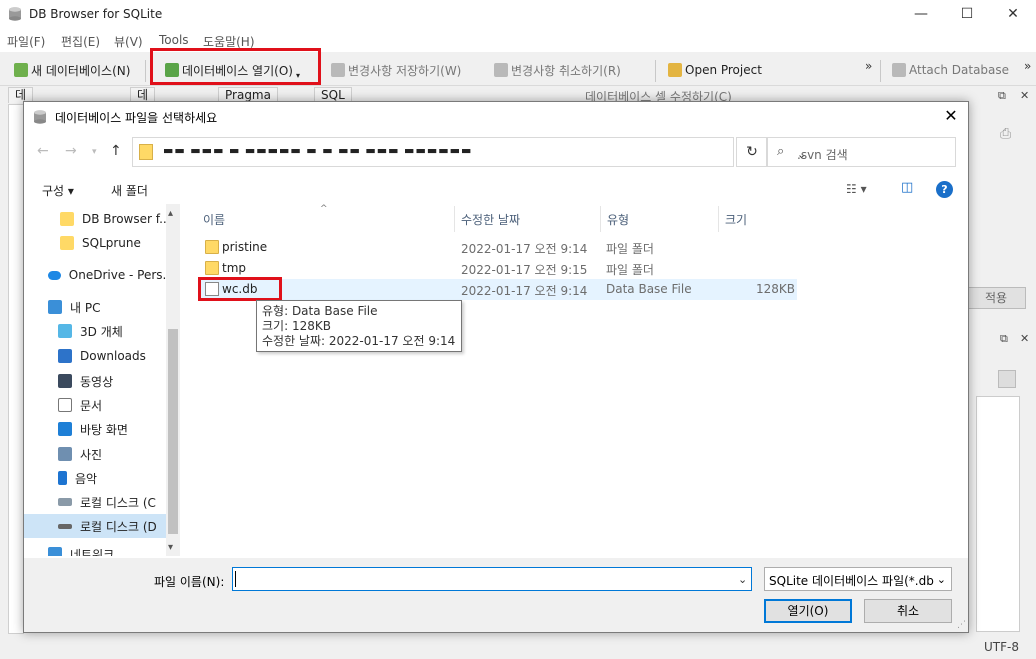  I want to click on revert-changes-button: 변경사항 취소하기(R), so click(557, 70).